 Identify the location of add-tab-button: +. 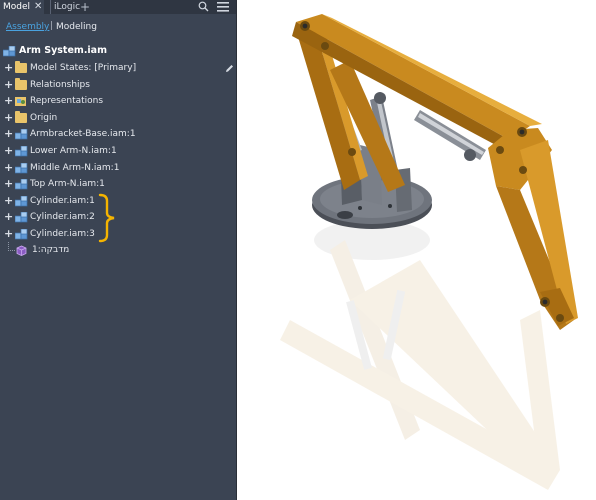
(85, 7).